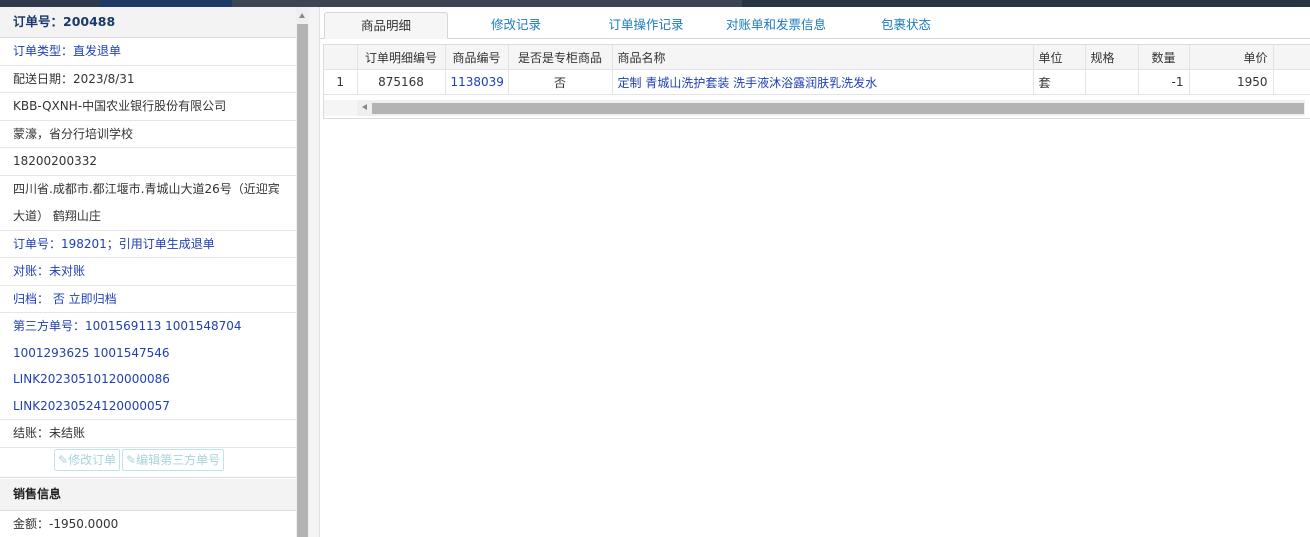 This screenshot has width=1310, height=537. I want to click on detail-tabs: 商品明细 修改记录 订单操作记录 对账单和发票信息 包裹状态, so click(815, 23).